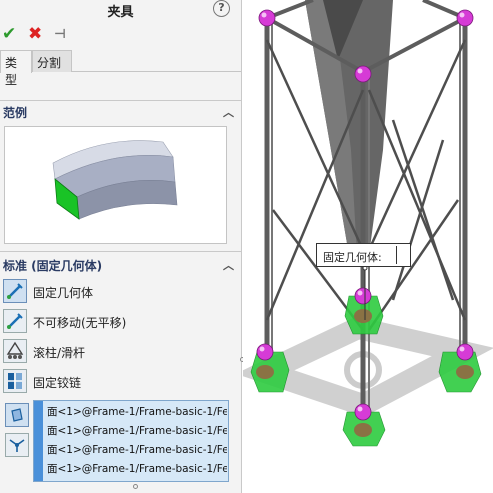 This screenshot has height=493, width=493. I want to click on example-section-header: 范例 ︿, so click(120, 114).